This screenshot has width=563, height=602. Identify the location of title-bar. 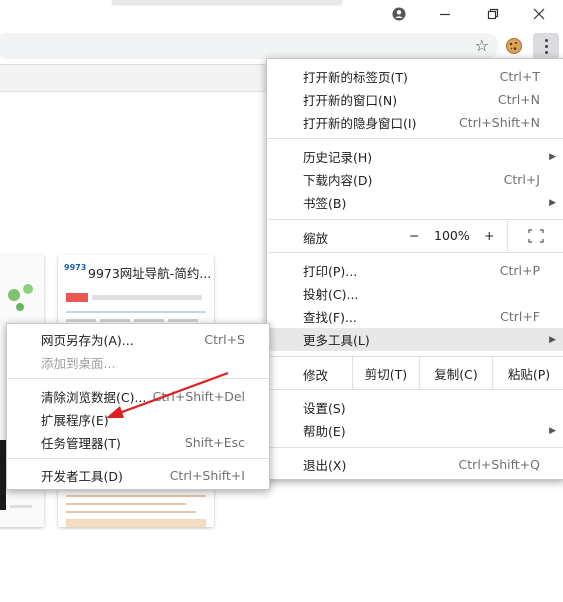
(281, 14).